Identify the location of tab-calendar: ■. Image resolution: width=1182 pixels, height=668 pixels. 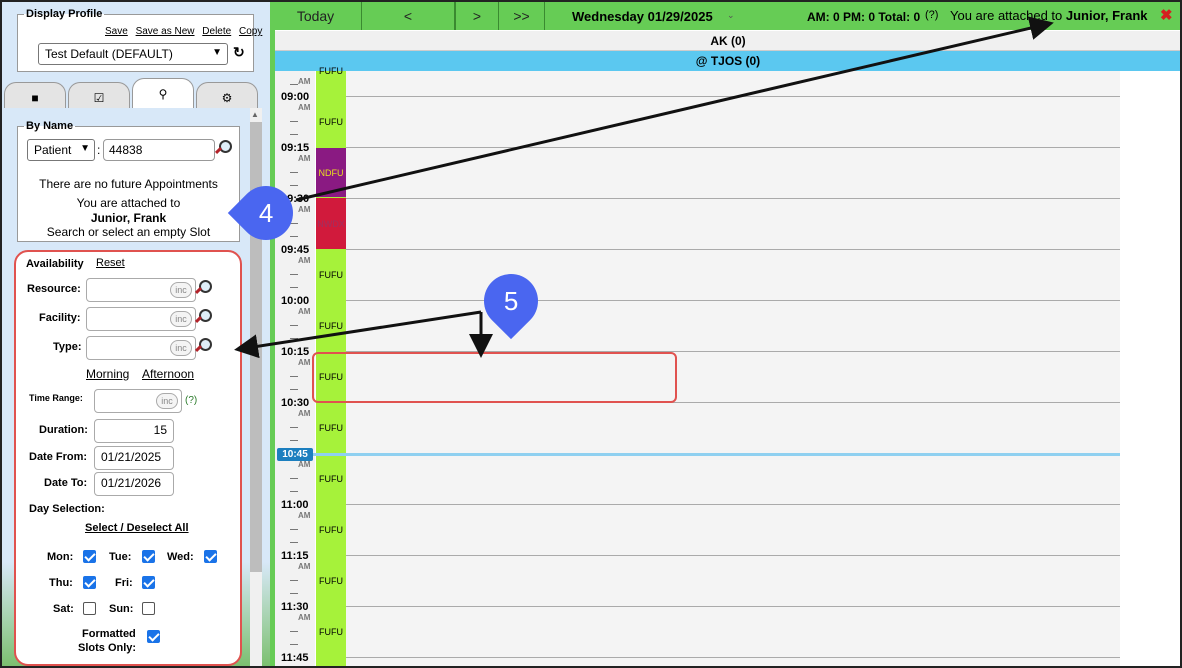
(35, 95).